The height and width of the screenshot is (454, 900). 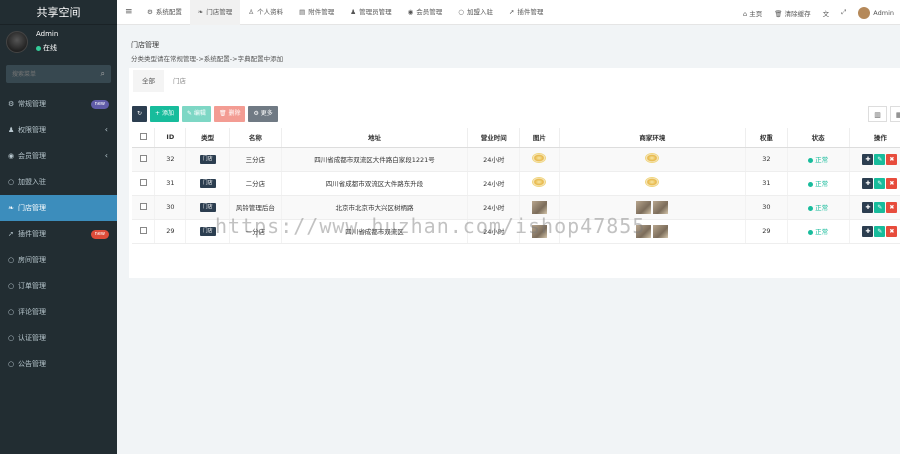 What do you see at coordinates (539, 138) in the screenshot?
I see `col-image: 图片` at bounding box center [539, 138].